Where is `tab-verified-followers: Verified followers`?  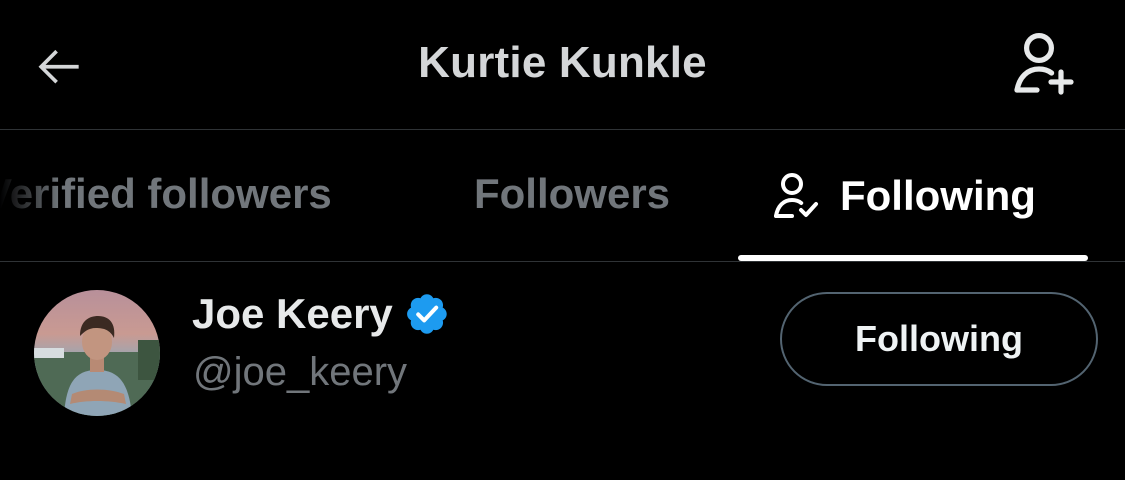 tab-verified-followers: Verified followers is located at coordinates (166, 194).